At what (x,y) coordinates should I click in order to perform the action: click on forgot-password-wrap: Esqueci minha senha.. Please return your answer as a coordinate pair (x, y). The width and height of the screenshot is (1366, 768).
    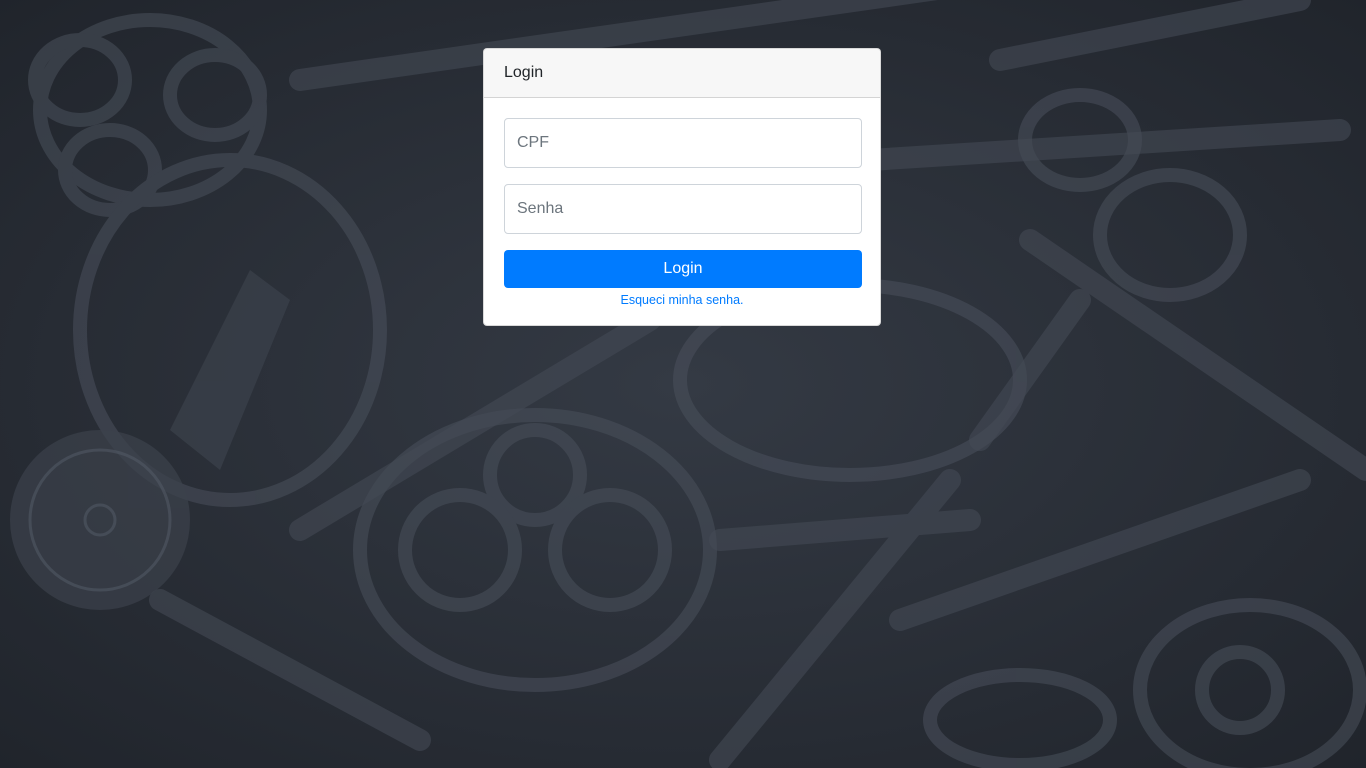
    Looking at the image, I should click on (682, 300).